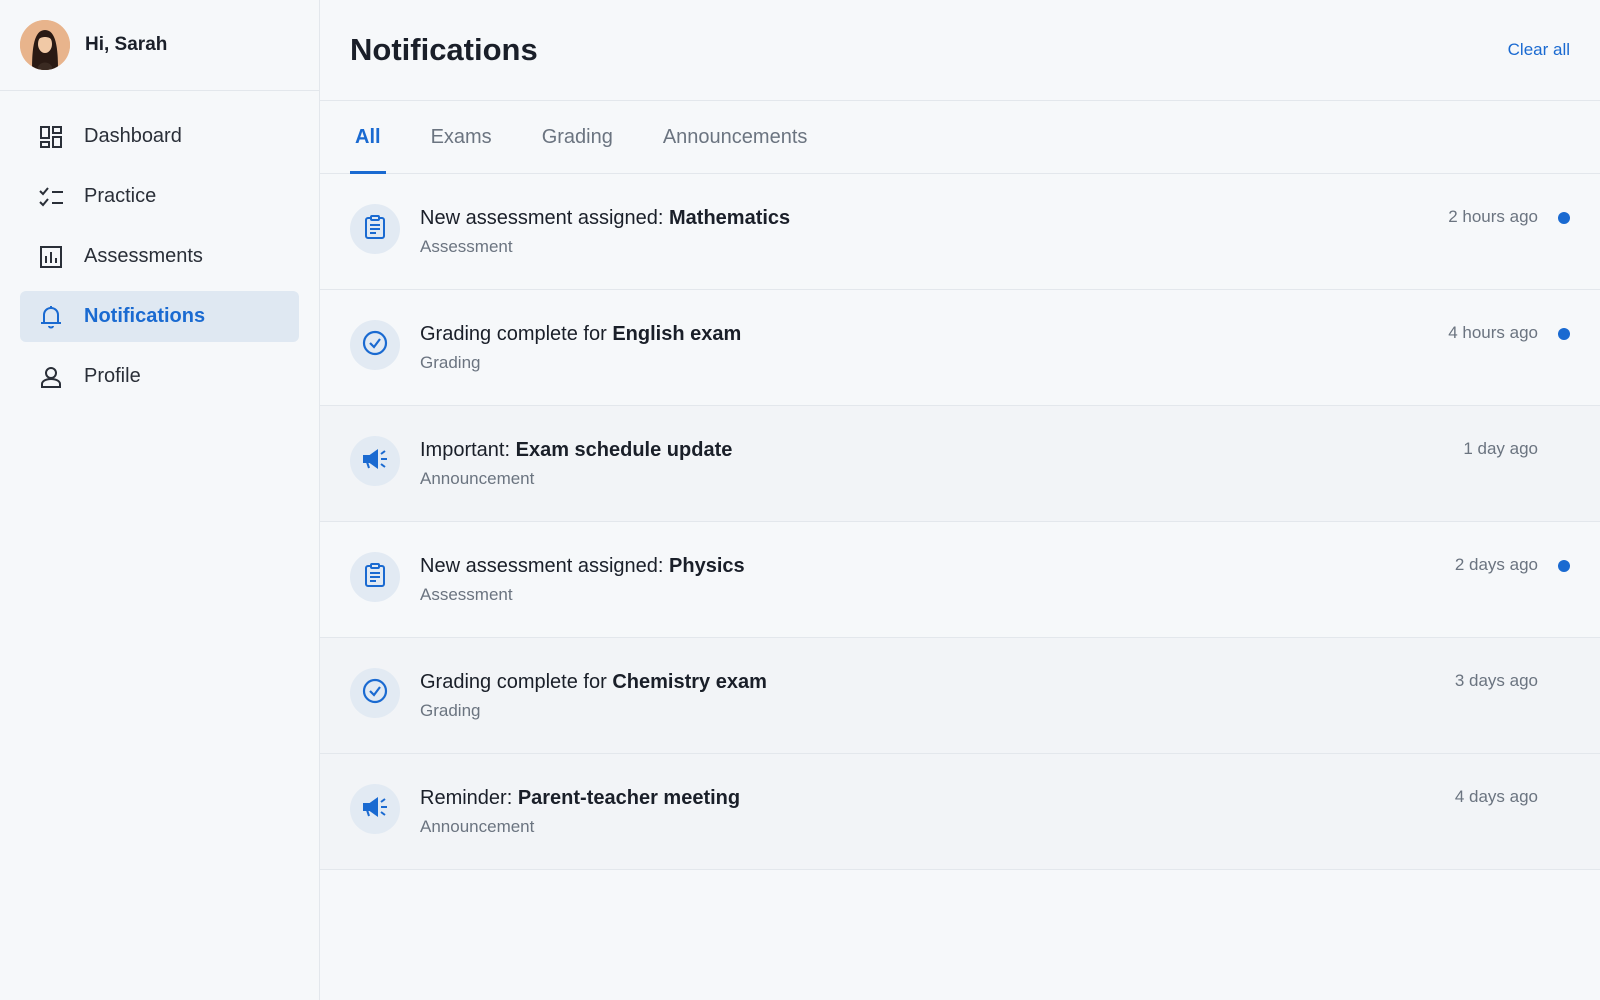 Image resolution: width=1600 pixels, height=1000 pixels. I want to click on sidebar-item-label: Practice, so click(120, 196).